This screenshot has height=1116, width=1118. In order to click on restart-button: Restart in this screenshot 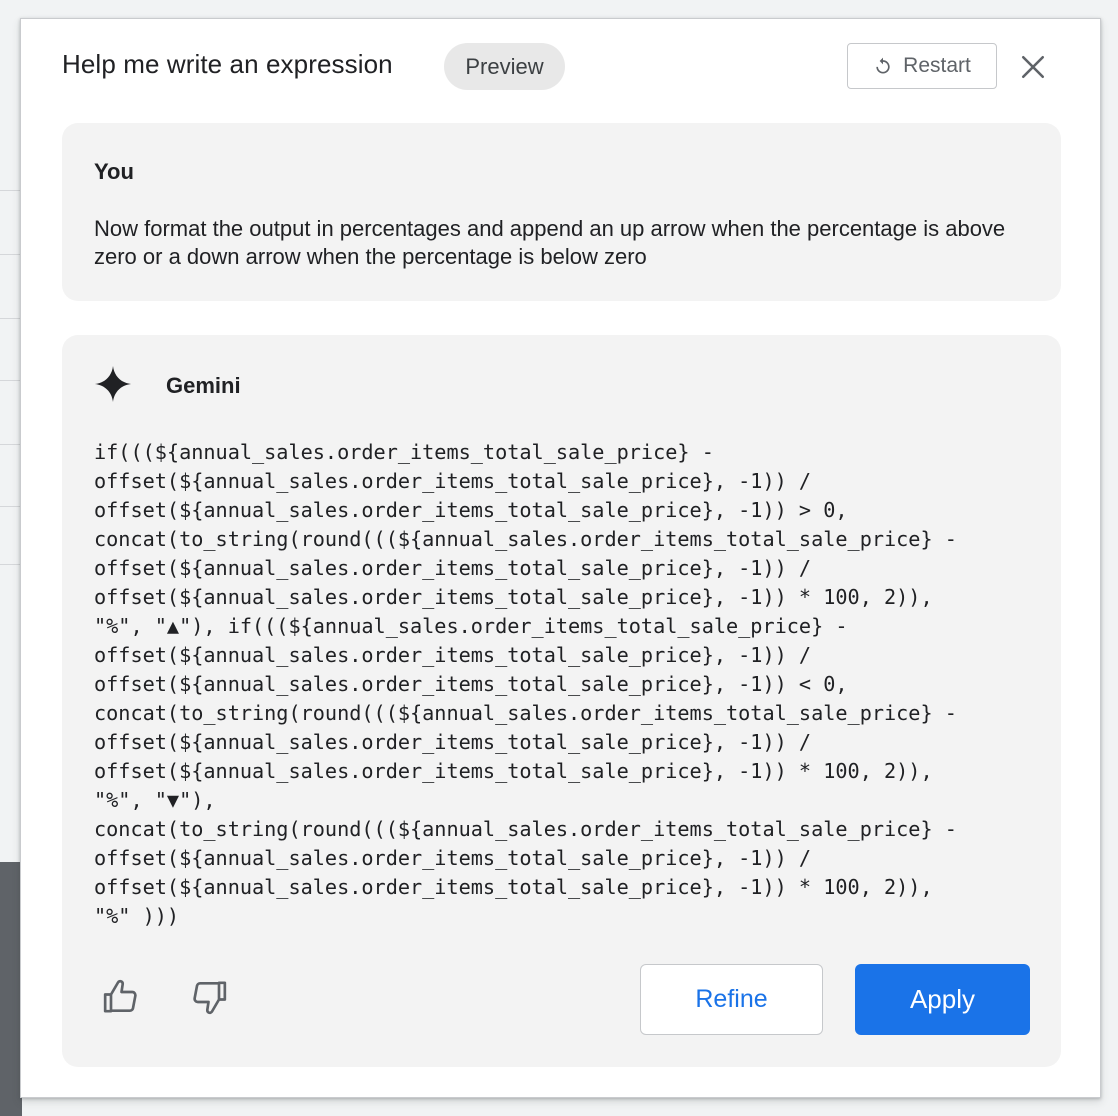, I will do `click(922, 66)`.